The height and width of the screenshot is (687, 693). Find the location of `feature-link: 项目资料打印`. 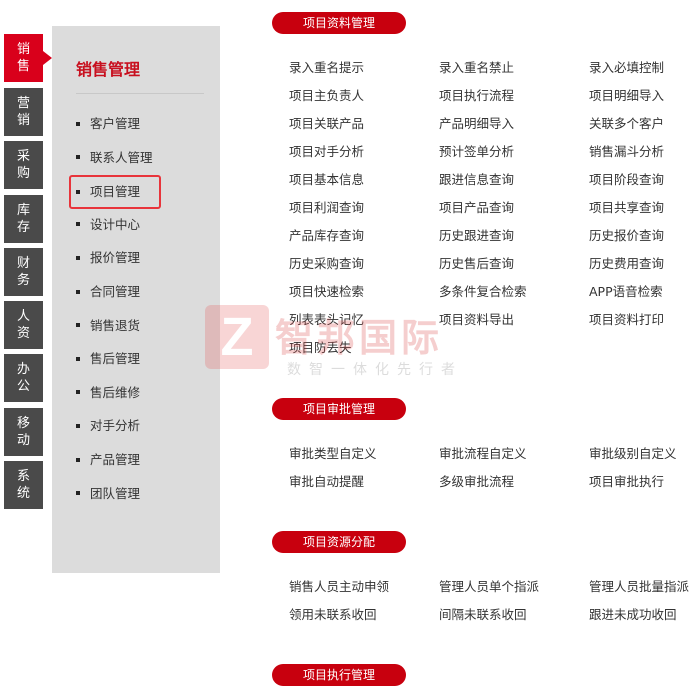

feature-link: 项目资料打印 is located at coordinates (626, 318).